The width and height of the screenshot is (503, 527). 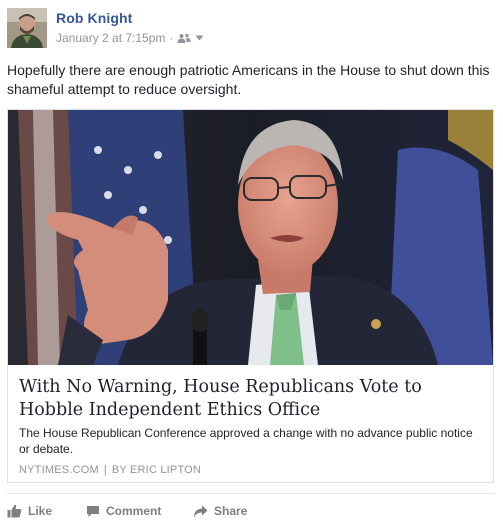 I want to click on post-timestamp: January 2 at 7:15pm, so click(x=110, y=38).